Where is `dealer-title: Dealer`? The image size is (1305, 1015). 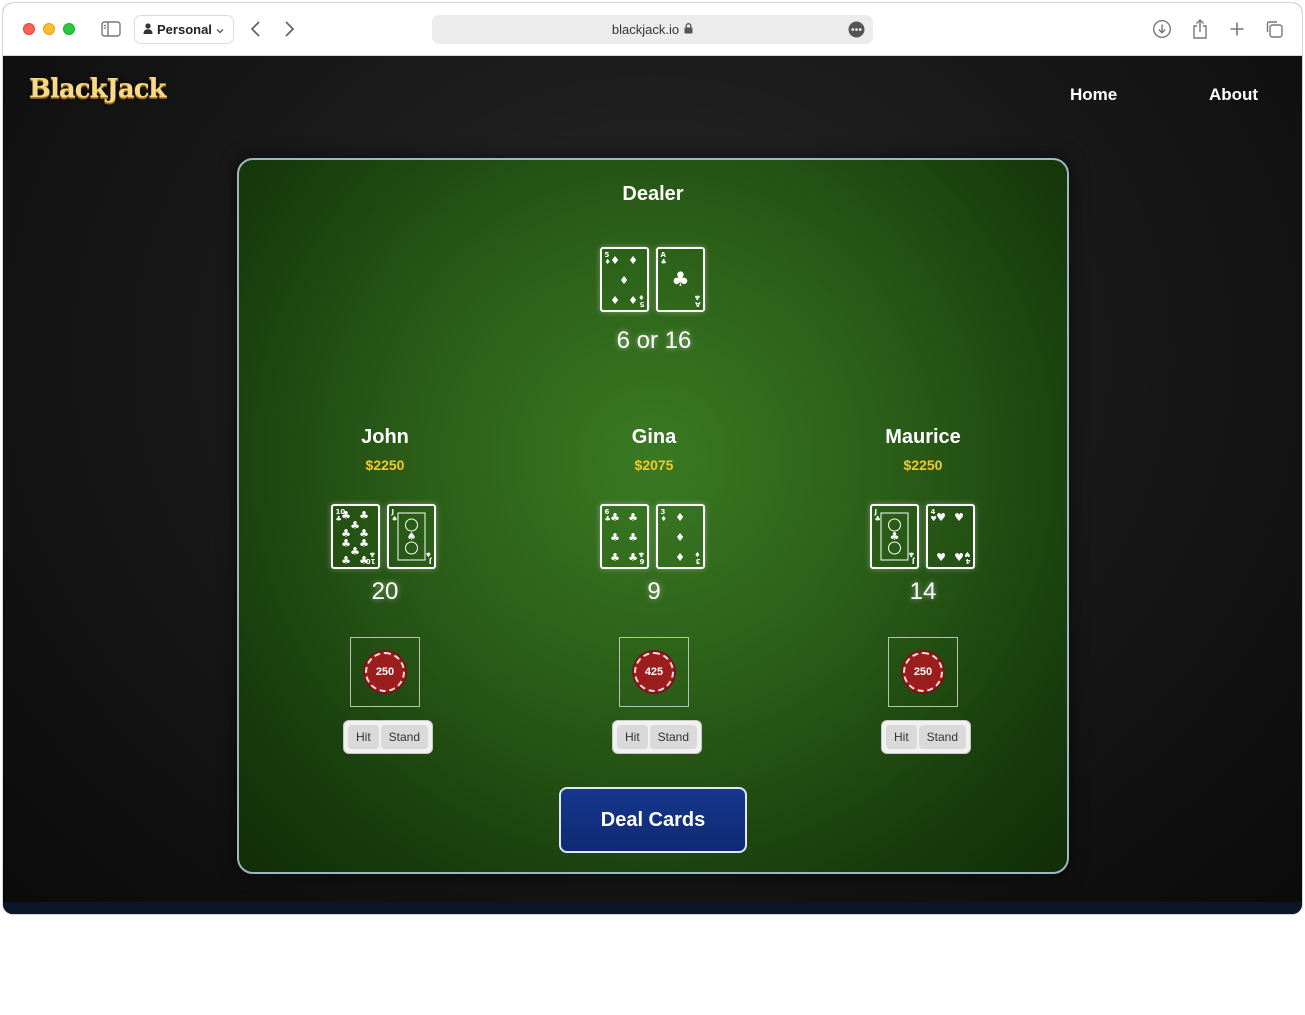 dealer-title: Dealer is located at coordinates (653, 194).